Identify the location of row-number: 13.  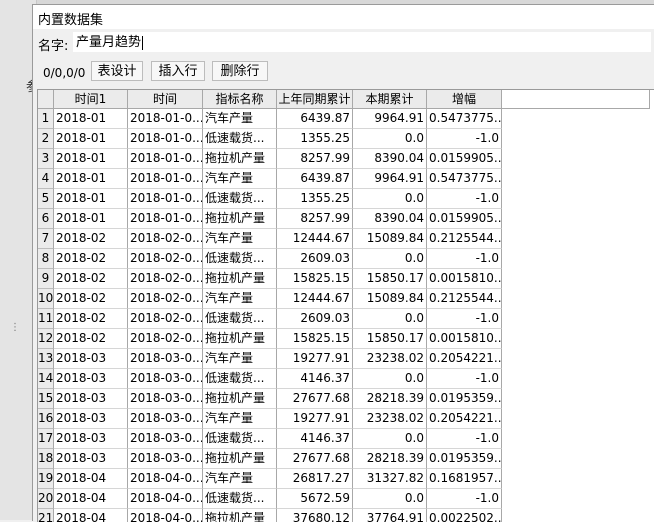
(46, 359).